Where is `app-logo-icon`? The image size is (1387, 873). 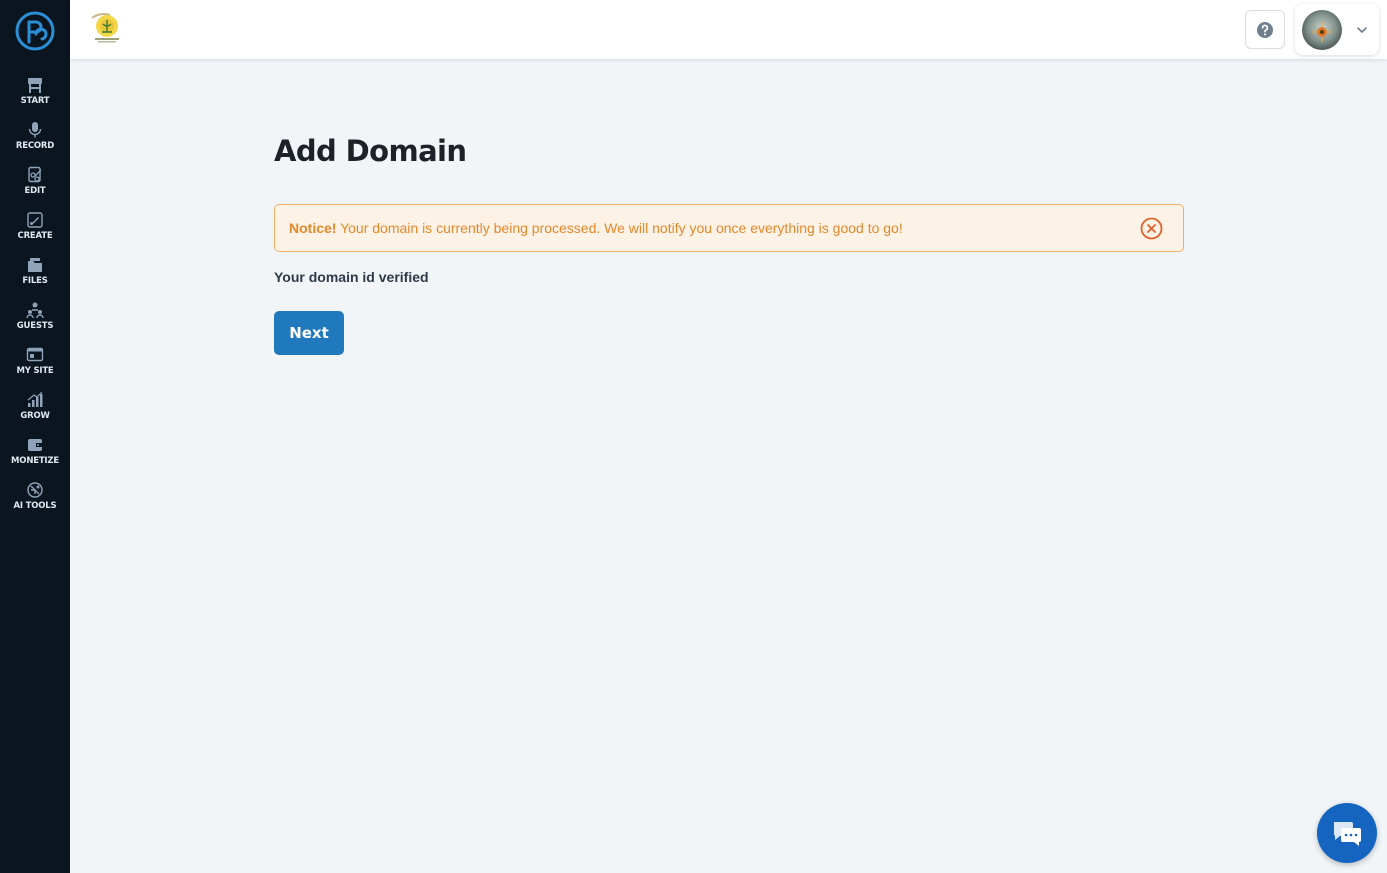
app-logo-icon is located at coordinates (35, 31).